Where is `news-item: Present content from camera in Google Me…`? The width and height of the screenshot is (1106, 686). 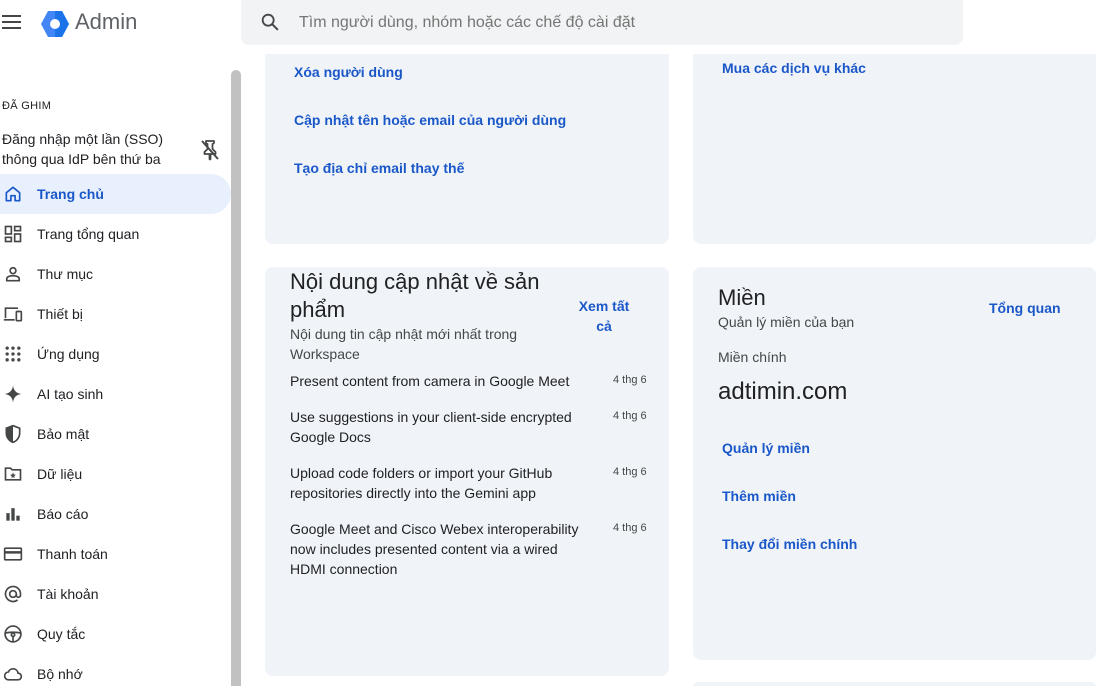 news-item: Present content from camera in Google Me… is located at coordinates (440, 381).